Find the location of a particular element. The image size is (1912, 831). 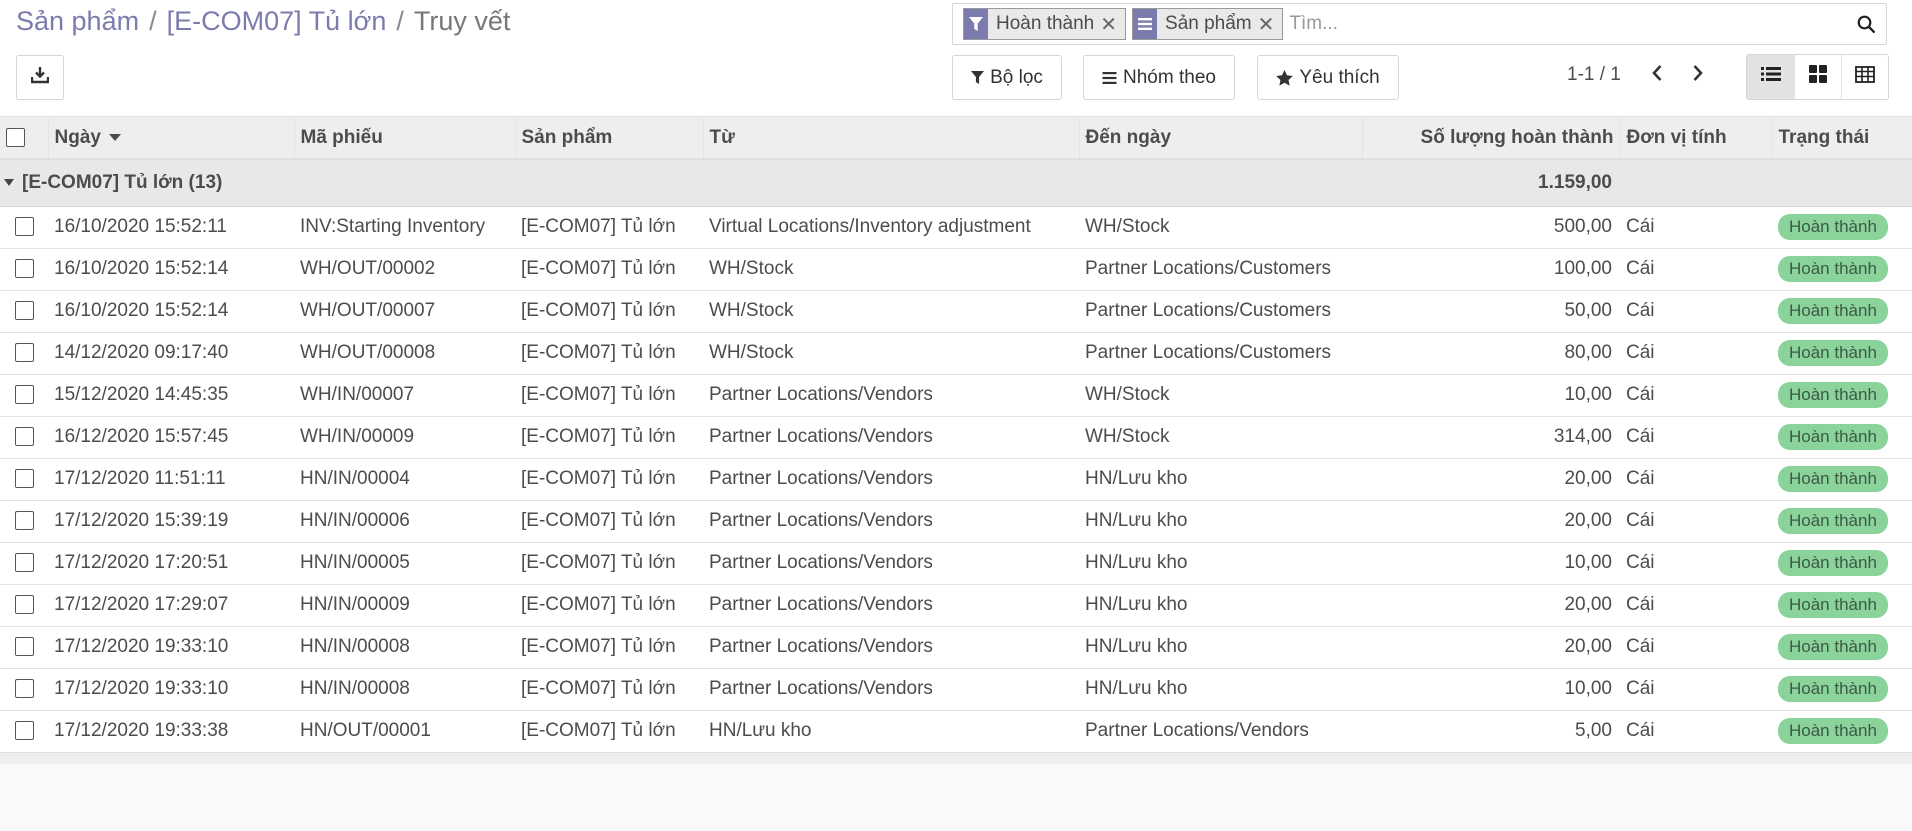

column-header-uom: Đơn vị tính is located at coordinates (1696, 138).